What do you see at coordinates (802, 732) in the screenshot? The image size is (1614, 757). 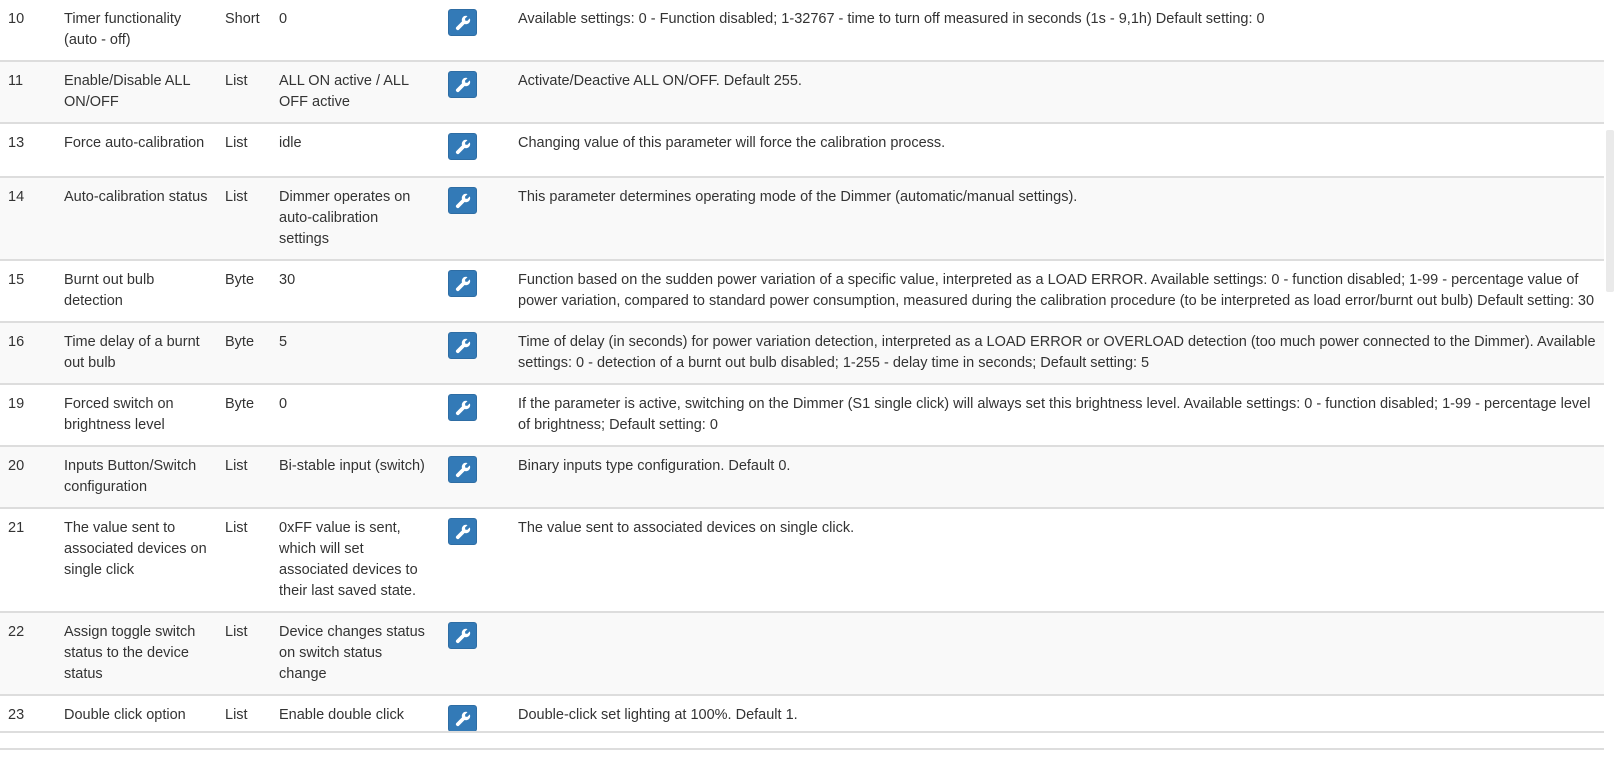 I see `table-divider` at bounding box center [802, 732].